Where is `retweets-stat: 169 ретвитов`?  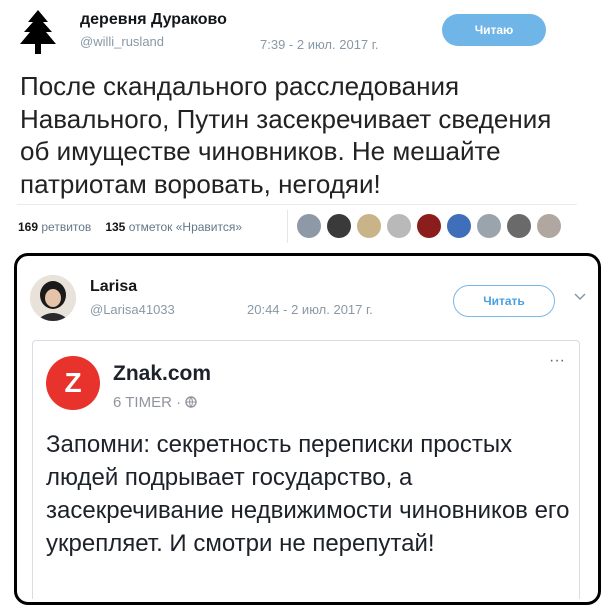 retweets-stat: 169 ретвитов is located at coordinates (54, 227).